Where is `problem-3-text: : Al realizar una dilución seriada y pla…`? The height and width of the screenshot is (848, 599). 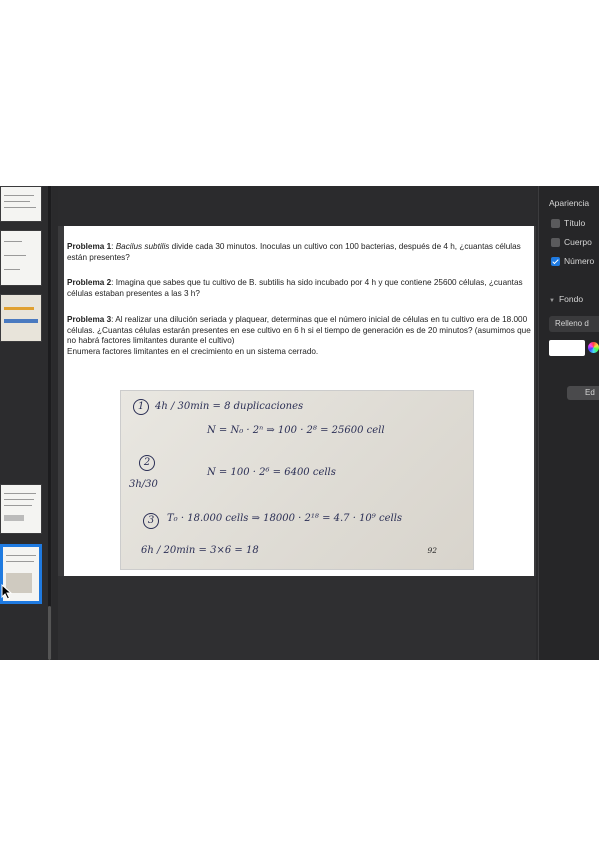
problem-3-text: : Al realizar una dilución seriada y pla… is located at coordinates (299, 330).